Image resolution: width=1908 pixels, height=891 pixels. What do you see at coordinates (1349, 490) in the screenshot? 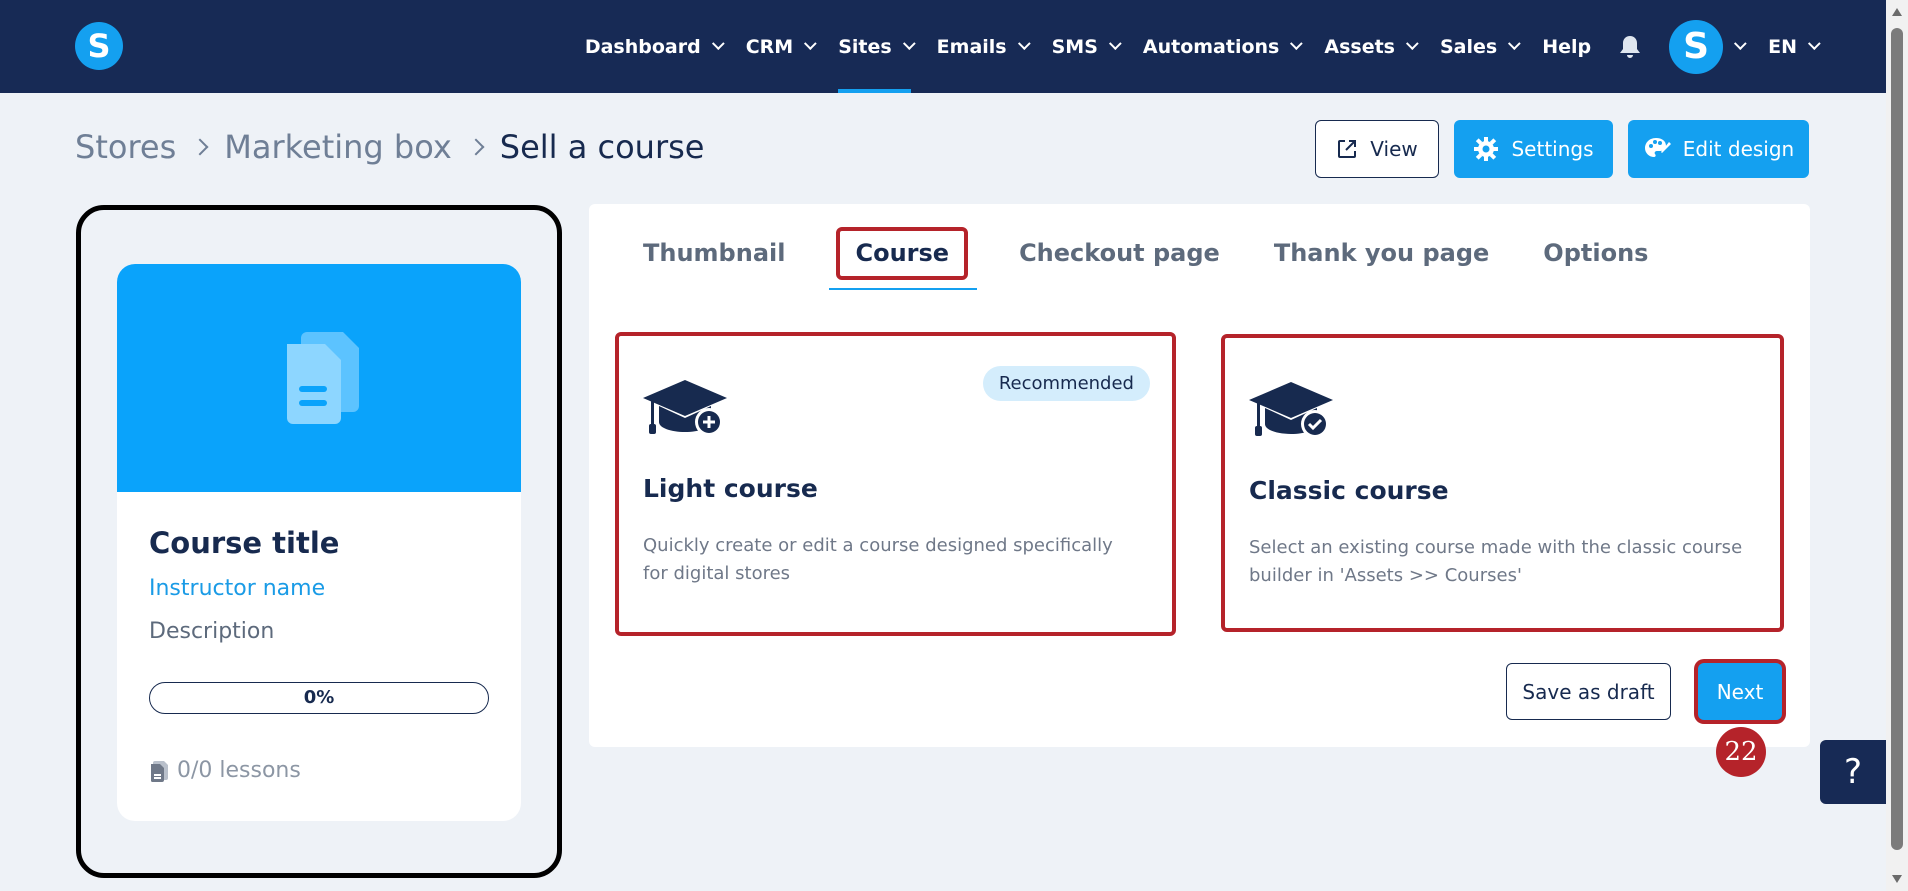
I see `classic-course-title: Classic course` at bounding box center [1349, 490].